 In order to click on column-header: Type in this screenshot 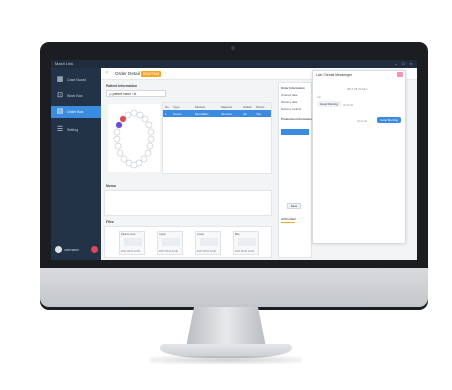, I will do `click(176, 107)`.